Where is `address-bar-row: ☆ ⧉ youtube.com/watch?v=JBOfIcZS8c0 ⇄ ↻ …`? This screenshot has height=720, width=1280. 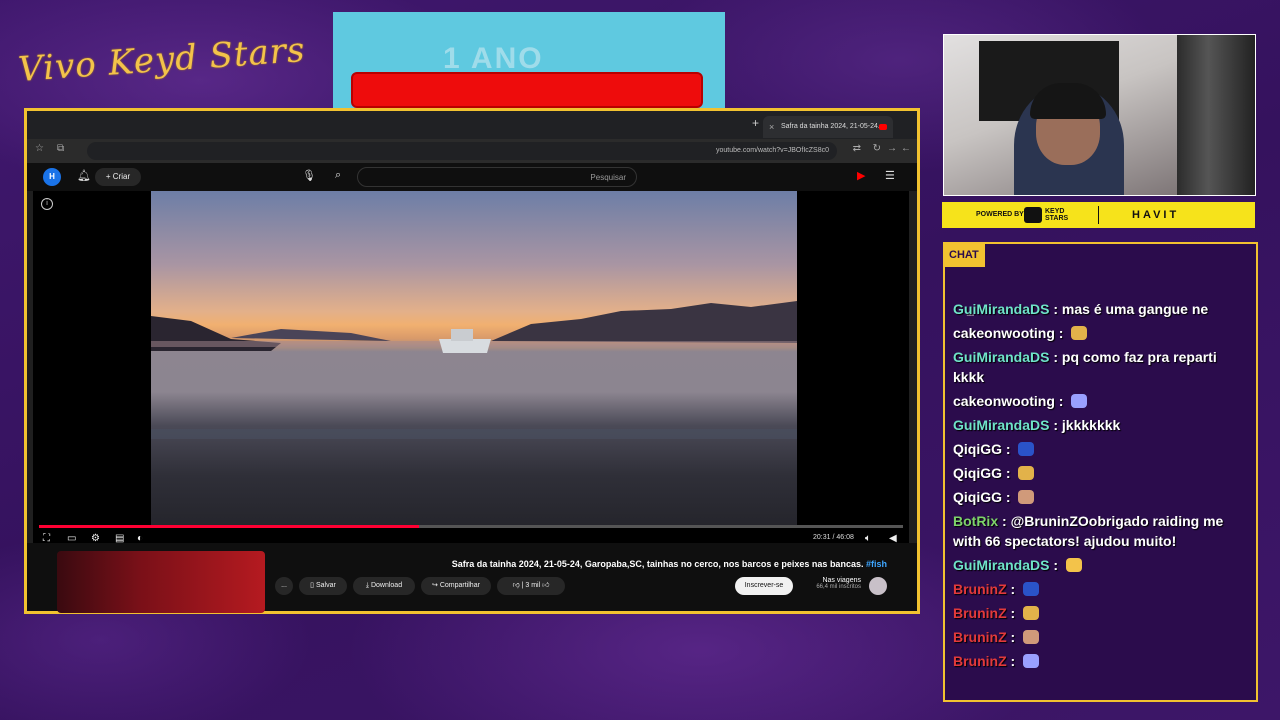
address-bar-row: ☆ ⧉ youtube.com/watch?v=JBOfIcZS8c0 ⇄ ↻ … is located at coordinates (472, 151).